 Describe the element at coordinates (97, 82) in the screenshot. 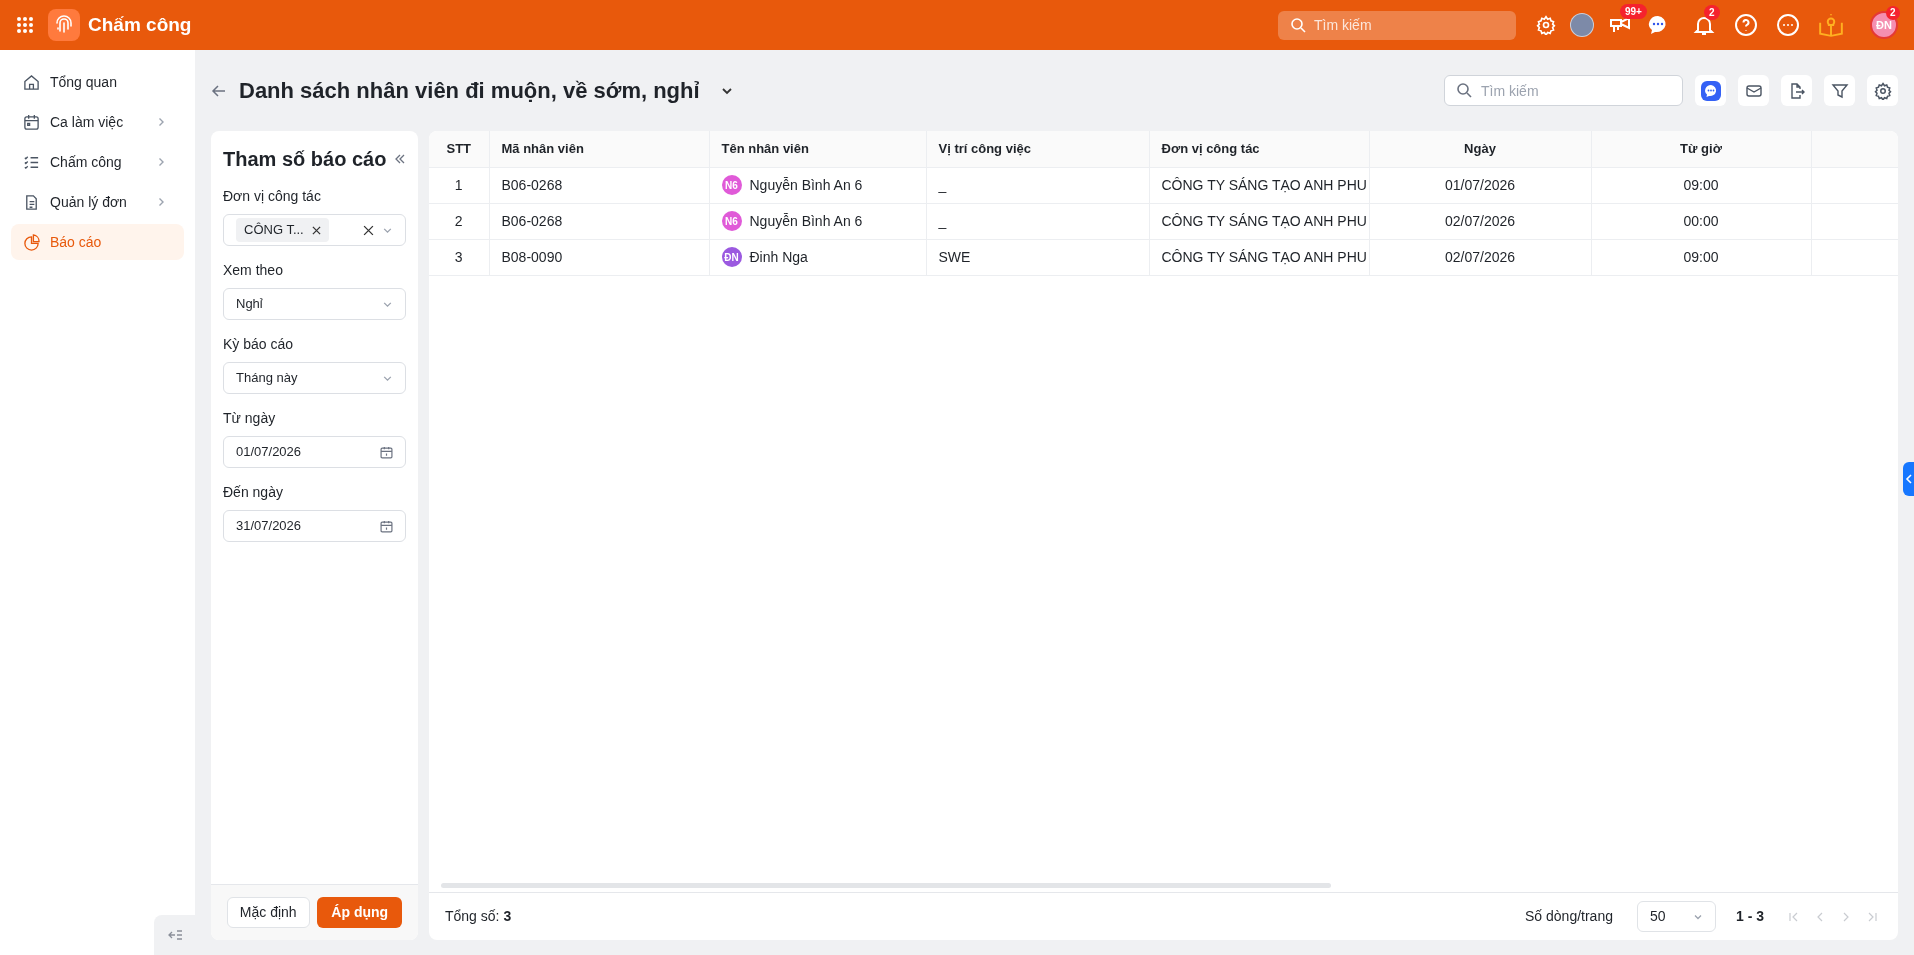

I see `sidebar-item: Tổng quan` at that location.